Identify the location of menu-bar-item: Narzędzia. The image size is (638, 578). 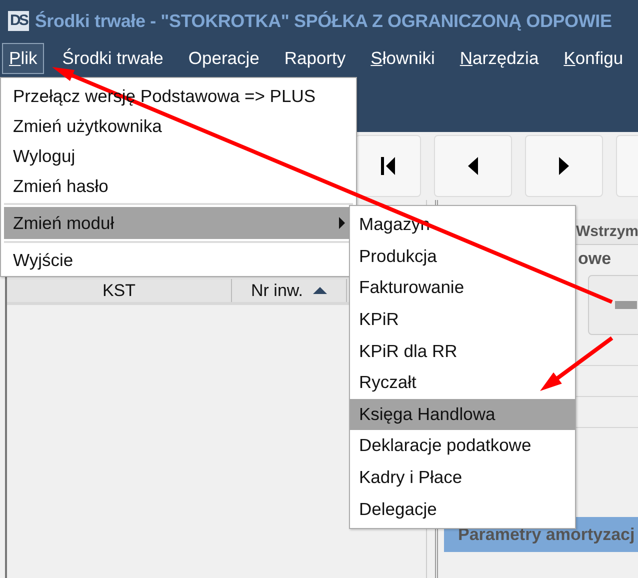
(499, 58).